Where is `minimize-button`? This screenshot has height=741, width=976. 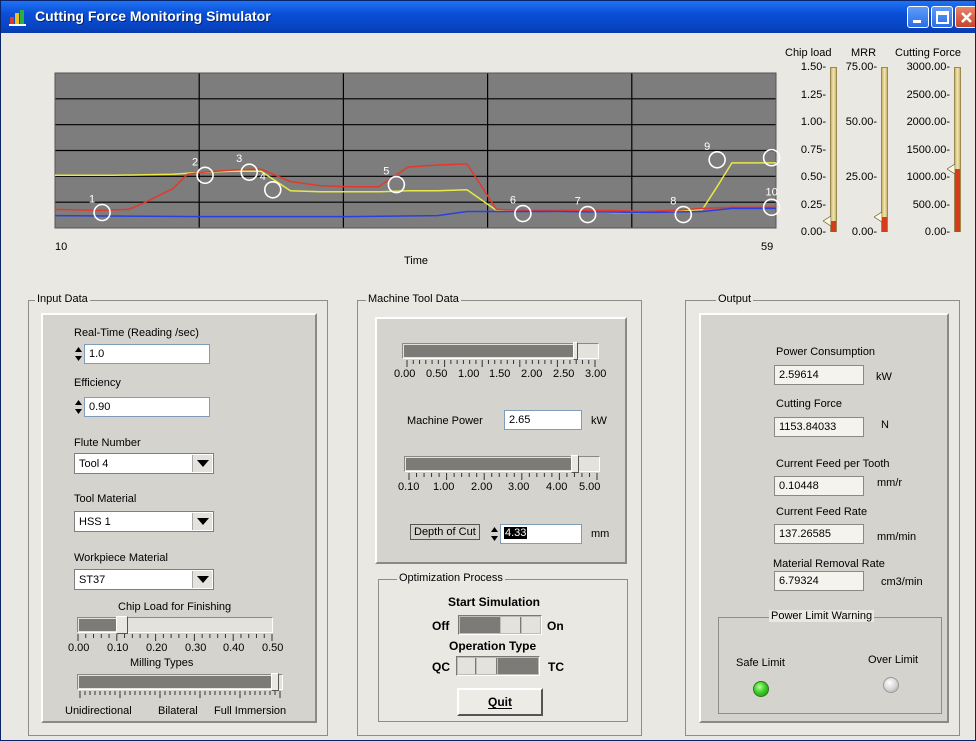
minimize-button is located at coordinates (918, 17).